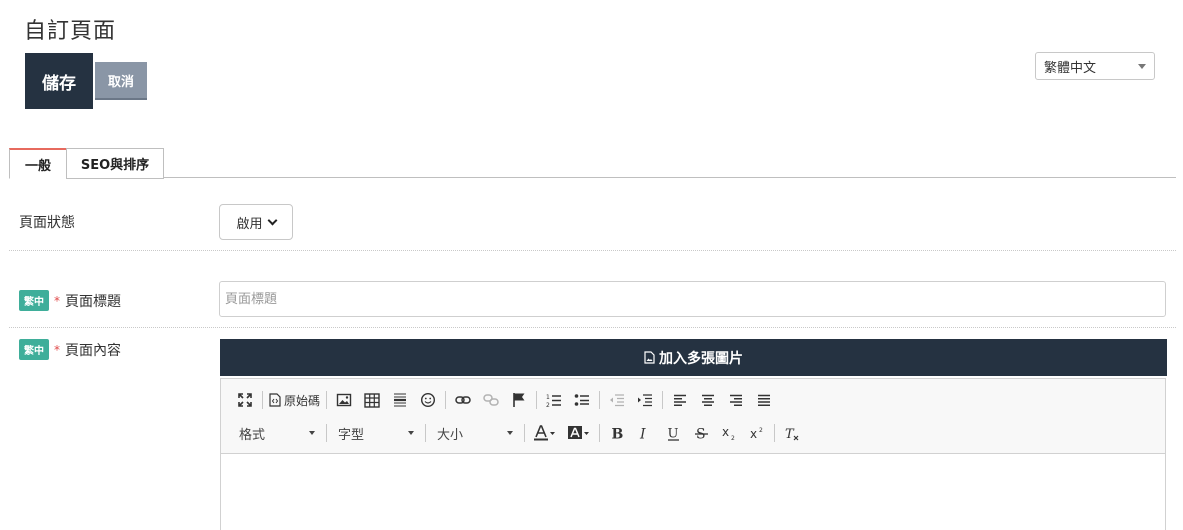  What do you see at coordinates (582, 400) in the screenshot?
I see `bulleted-list-icon` at bounding box center [582, 400].